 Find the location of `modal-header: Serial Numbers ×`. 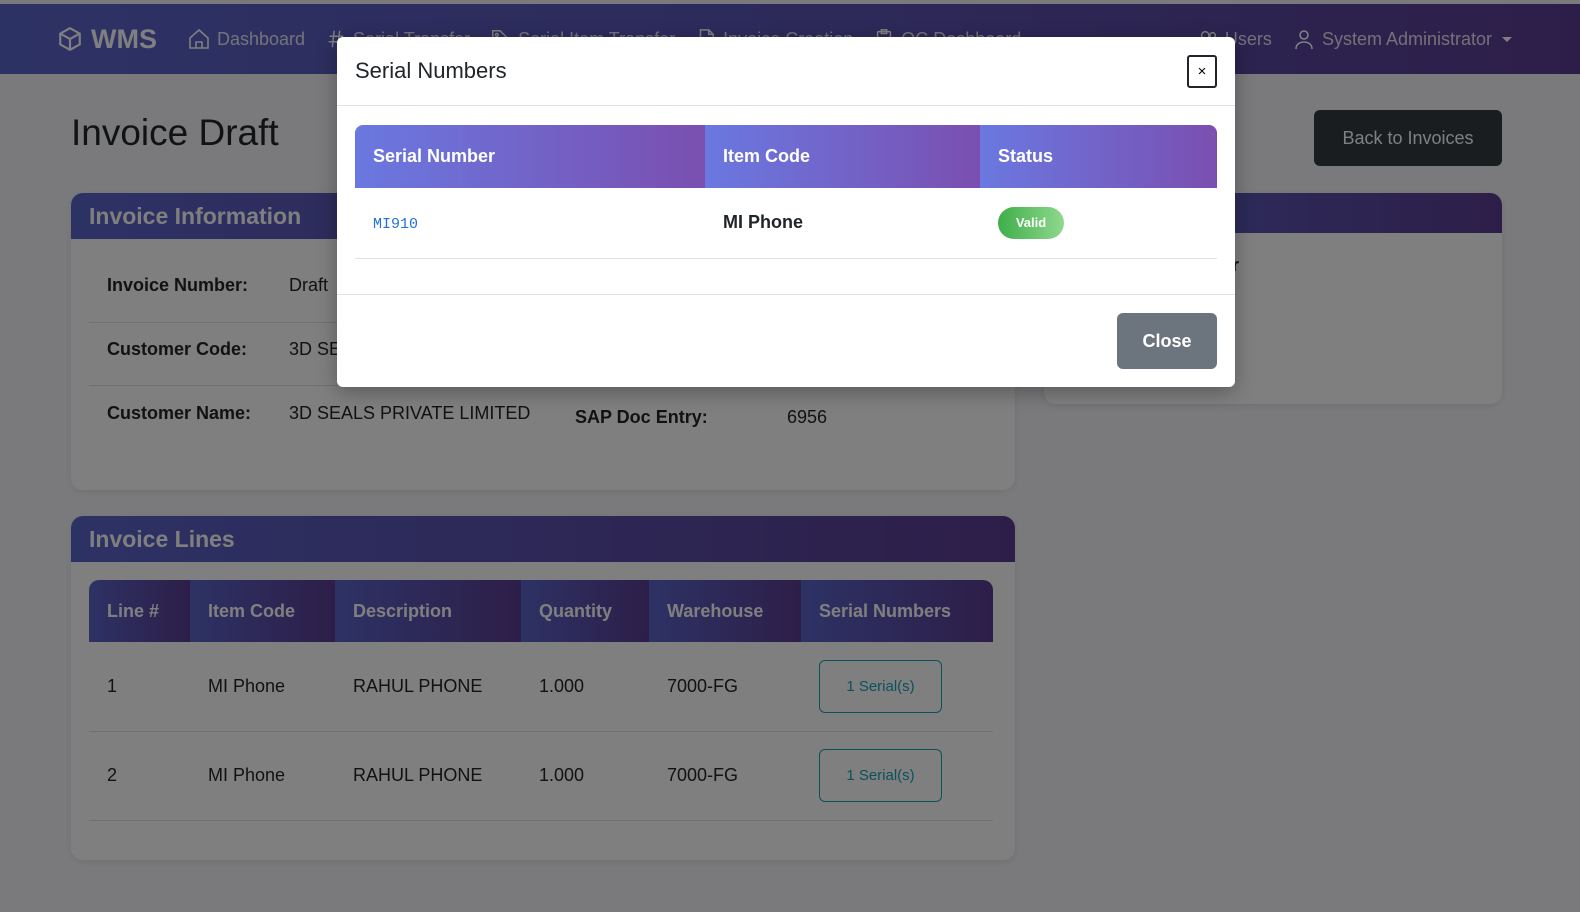

modal-header: Serial Numbers × is located at coordinates (786, 71).